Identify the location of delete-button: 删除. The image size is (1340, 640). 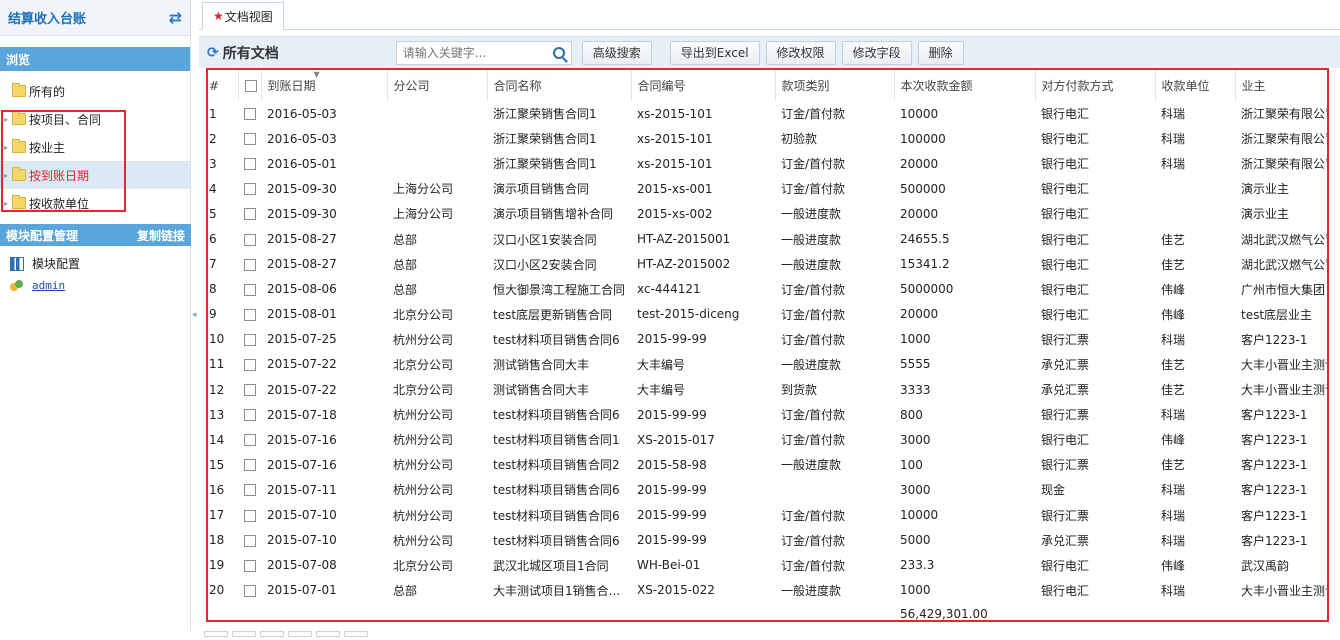
(940, 52).